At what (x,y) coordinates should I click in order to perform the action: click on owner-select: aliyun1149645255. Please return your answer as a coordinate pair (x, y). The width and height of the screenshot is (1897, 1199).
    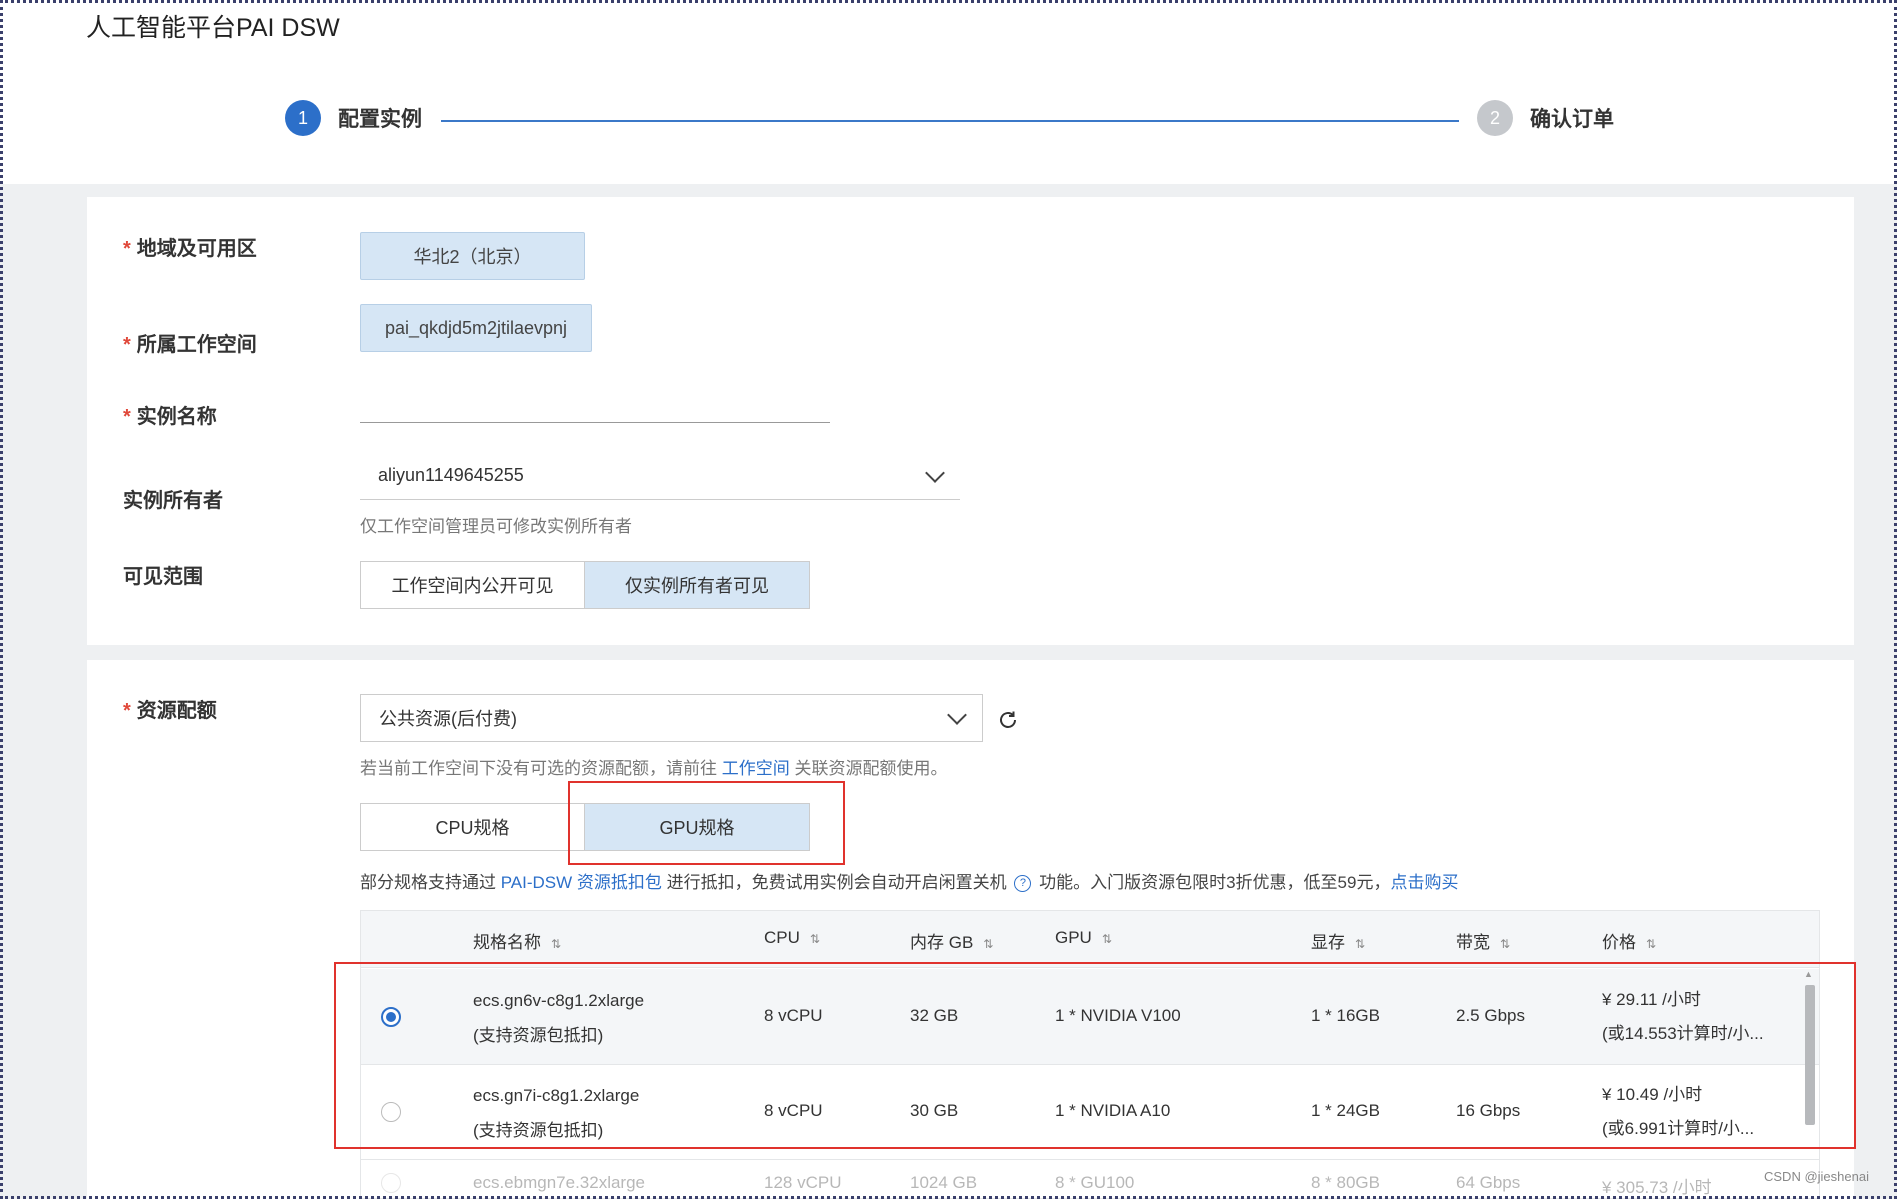
    Looking at the image, I should click on (660, 476).